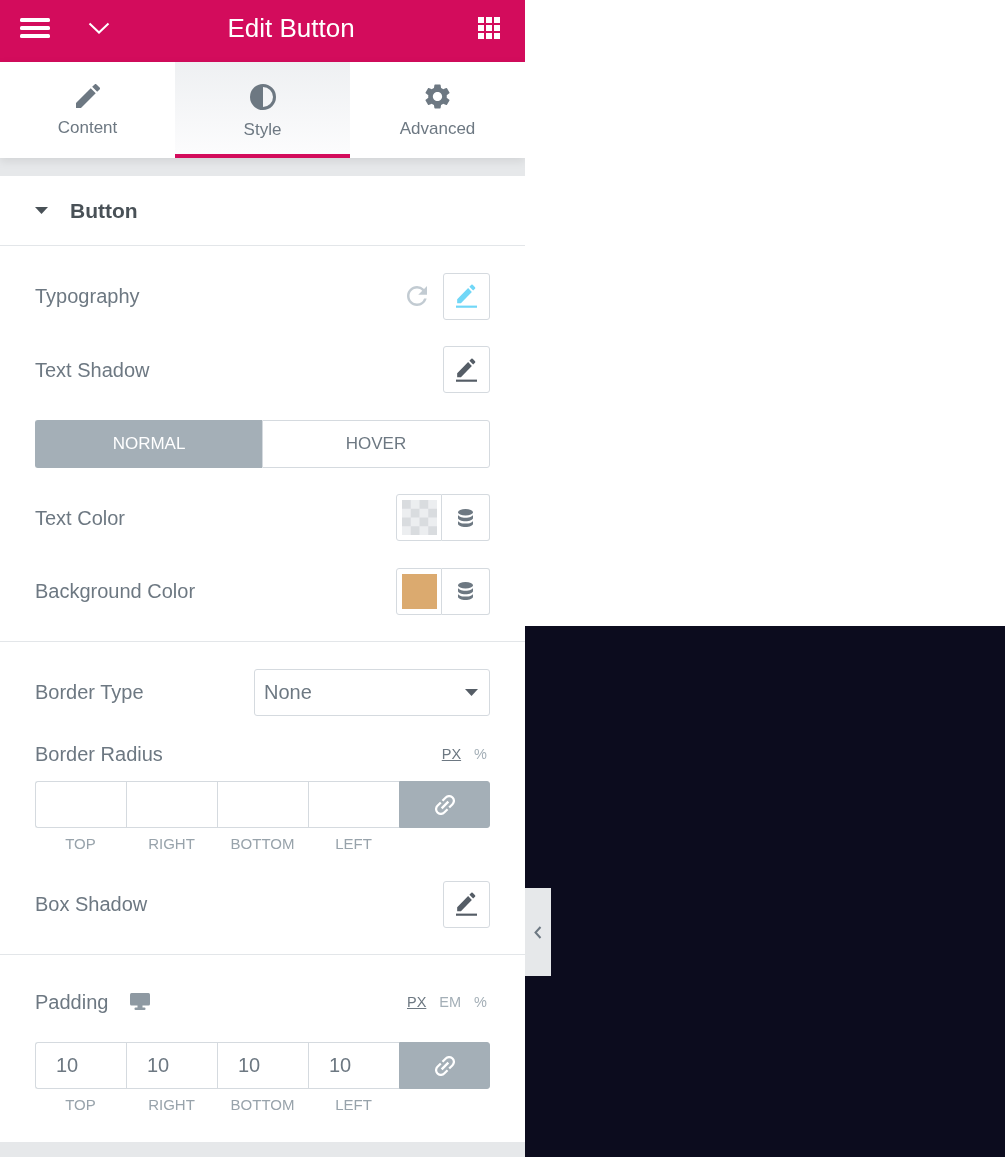  I want to click on control-label: Box Shadow, so click(91, 904).